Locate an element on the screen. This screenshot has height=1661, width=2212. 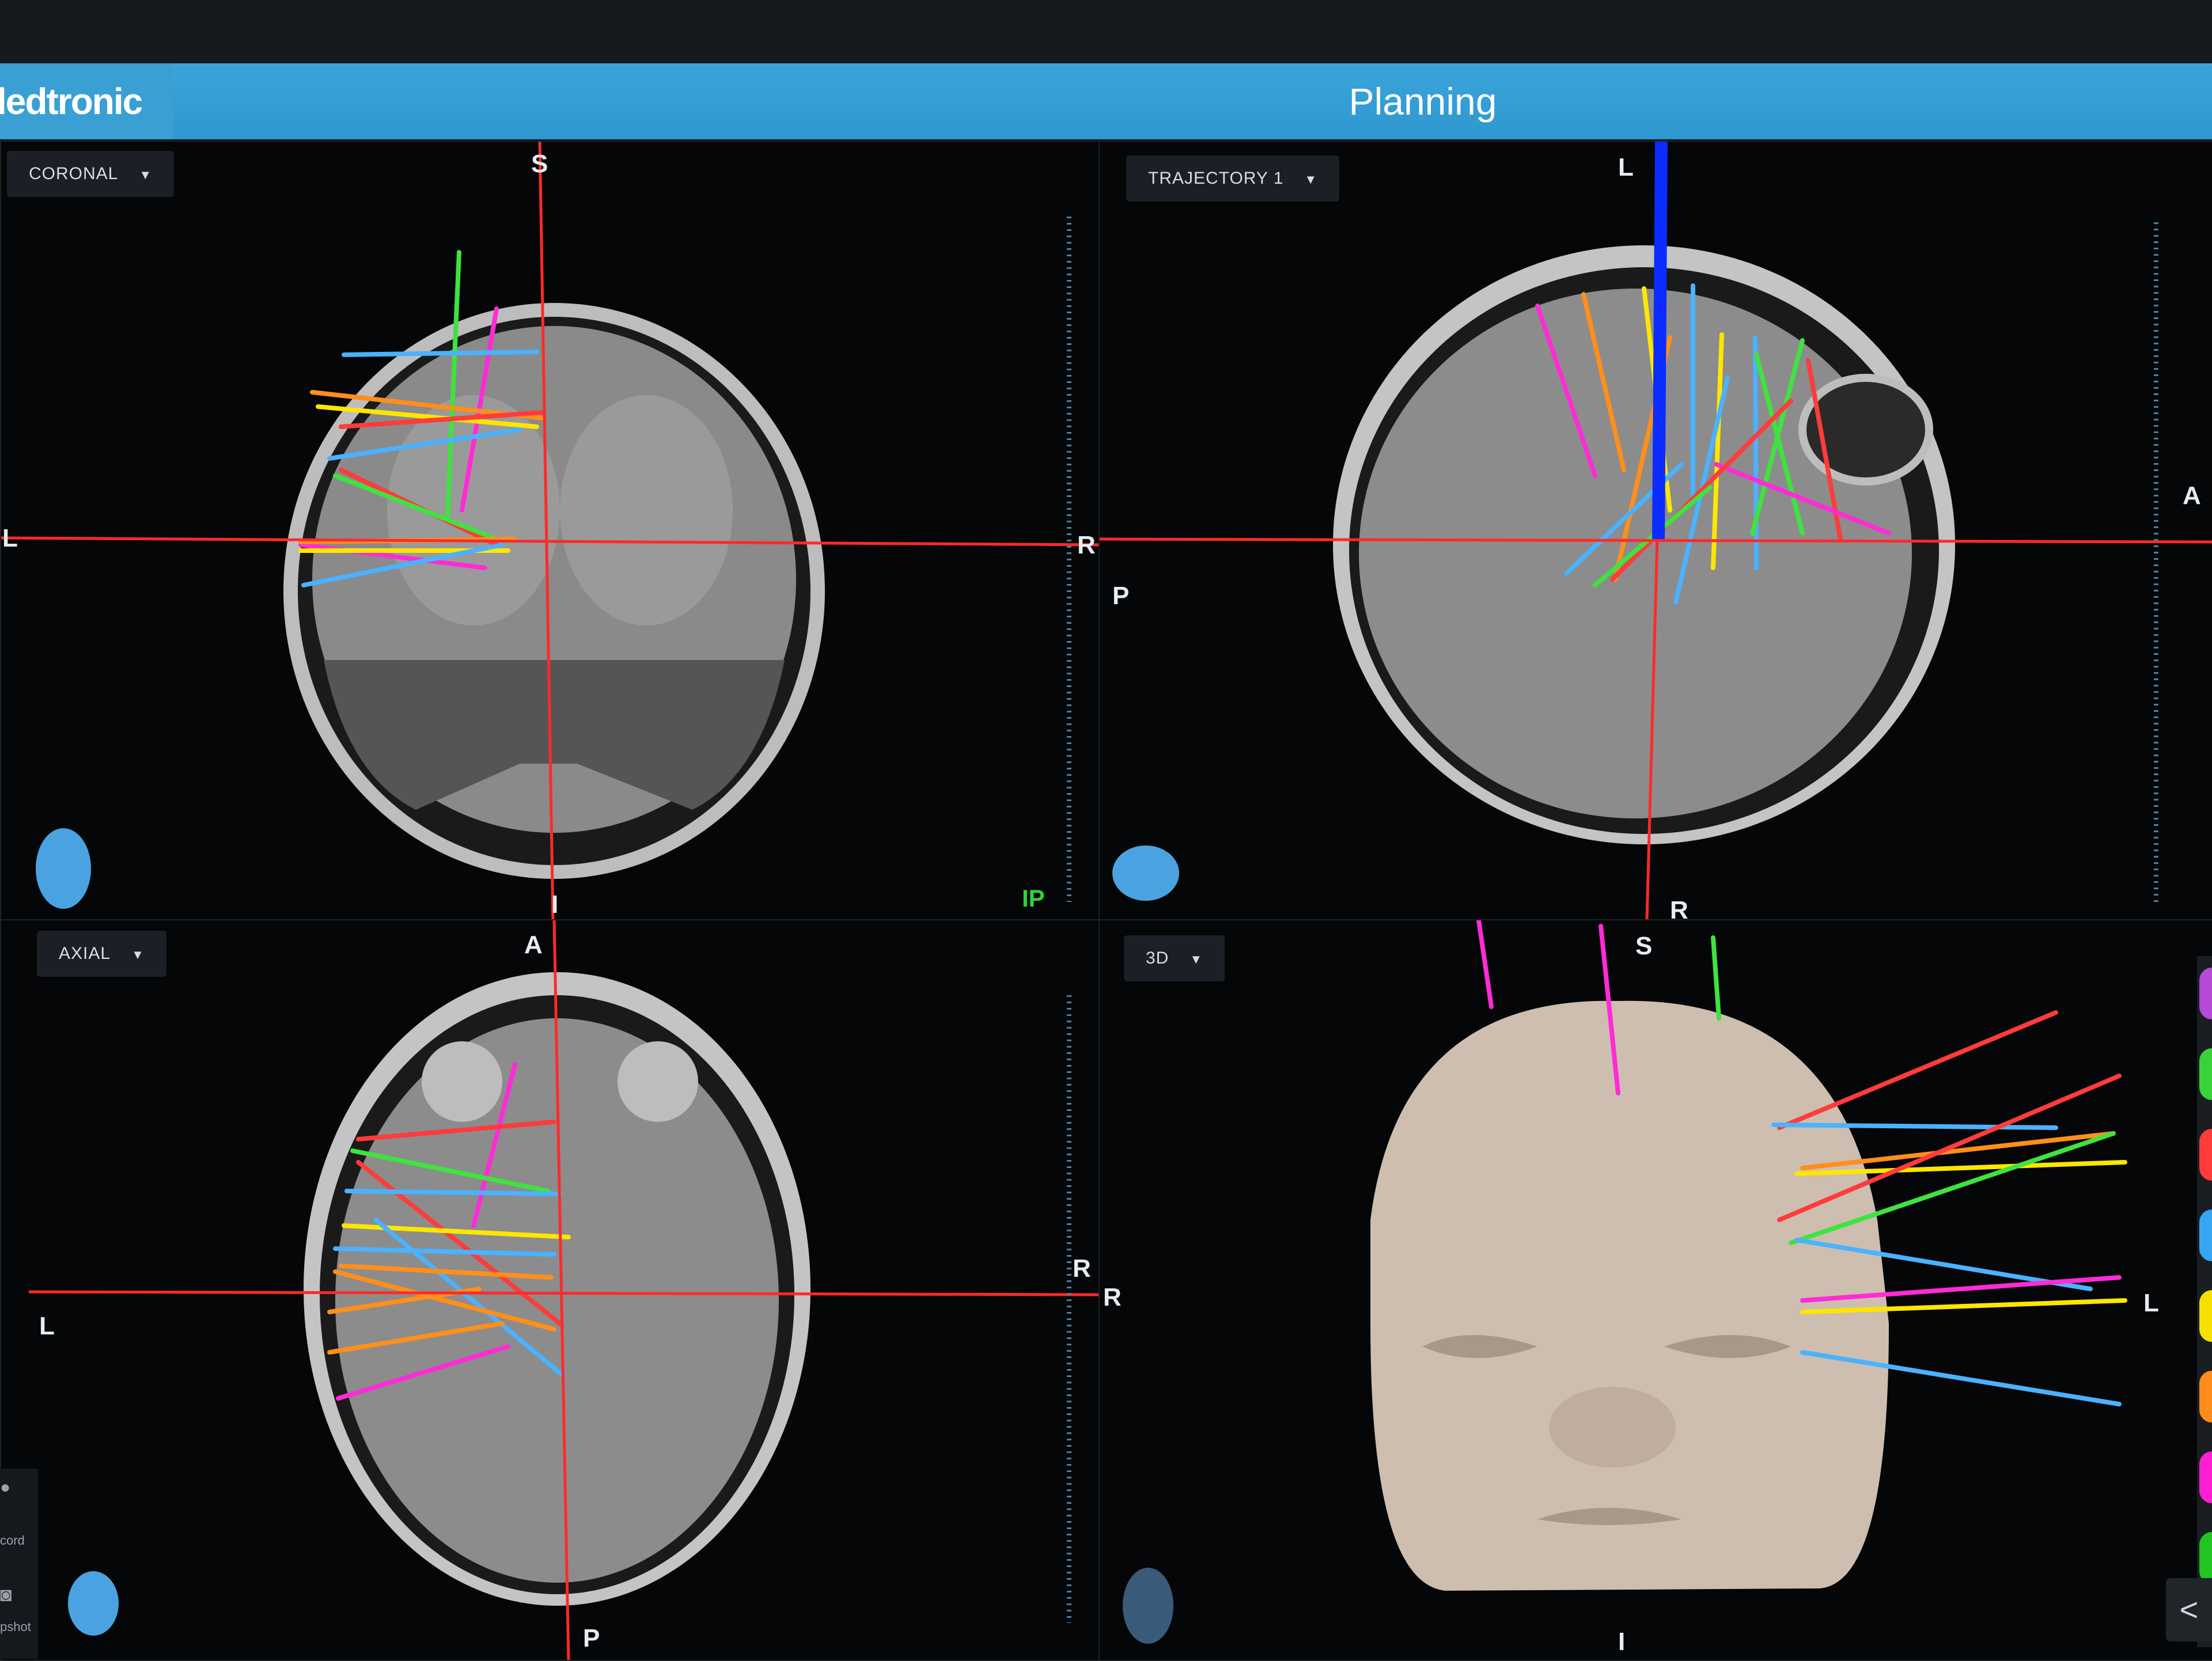
view-select-label: 3D is located at coordinates (1157, 958).